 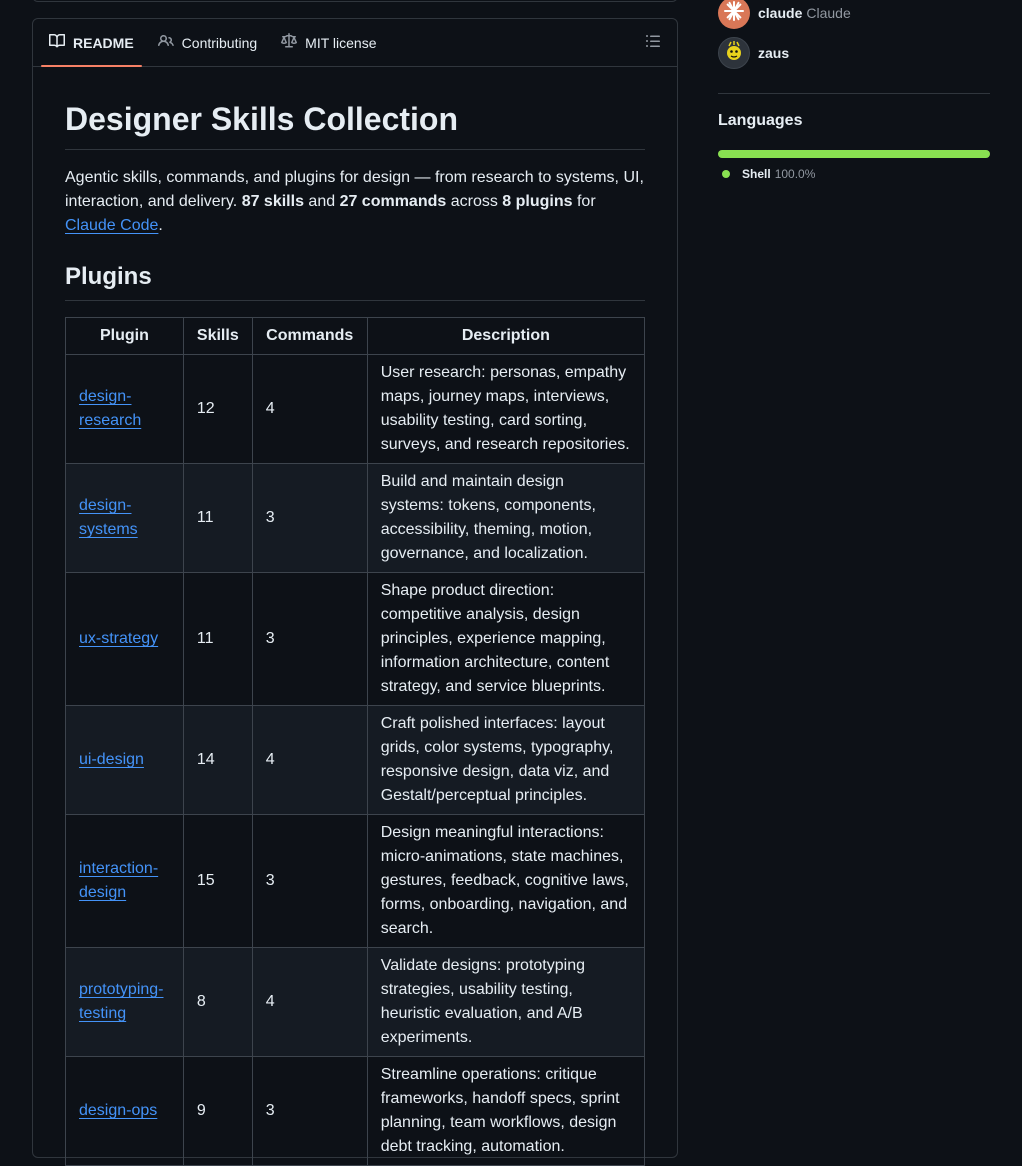 What do you see at coordinates (774, 53) in the screenshot?
I see `contributor-login: zaus` at bounding box center [774, 53].